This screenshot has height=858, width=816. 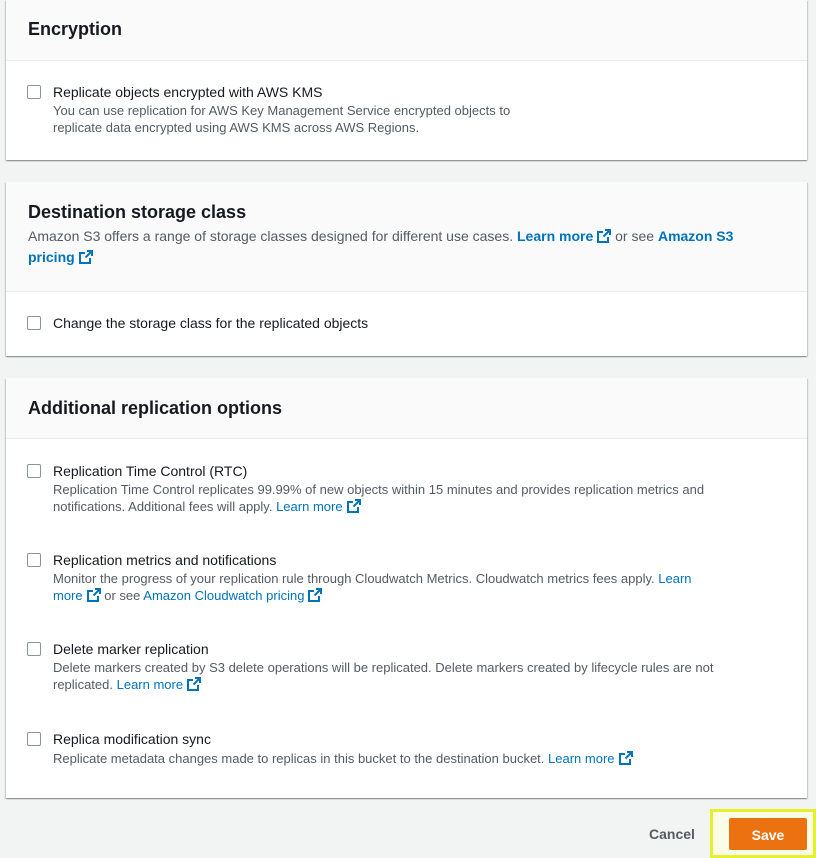 I want to click on save-button: Save, so click(x=768, y=834).